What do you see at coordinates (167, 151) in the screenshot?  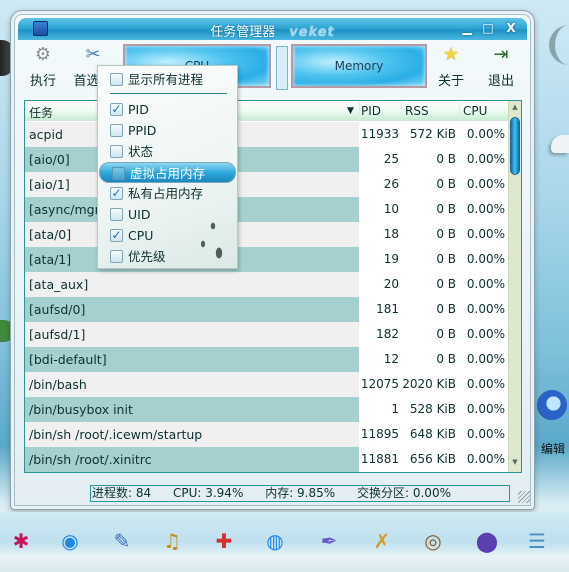 I see `menu-item-column-toggle: 状态` at bounding box center [167, 151].